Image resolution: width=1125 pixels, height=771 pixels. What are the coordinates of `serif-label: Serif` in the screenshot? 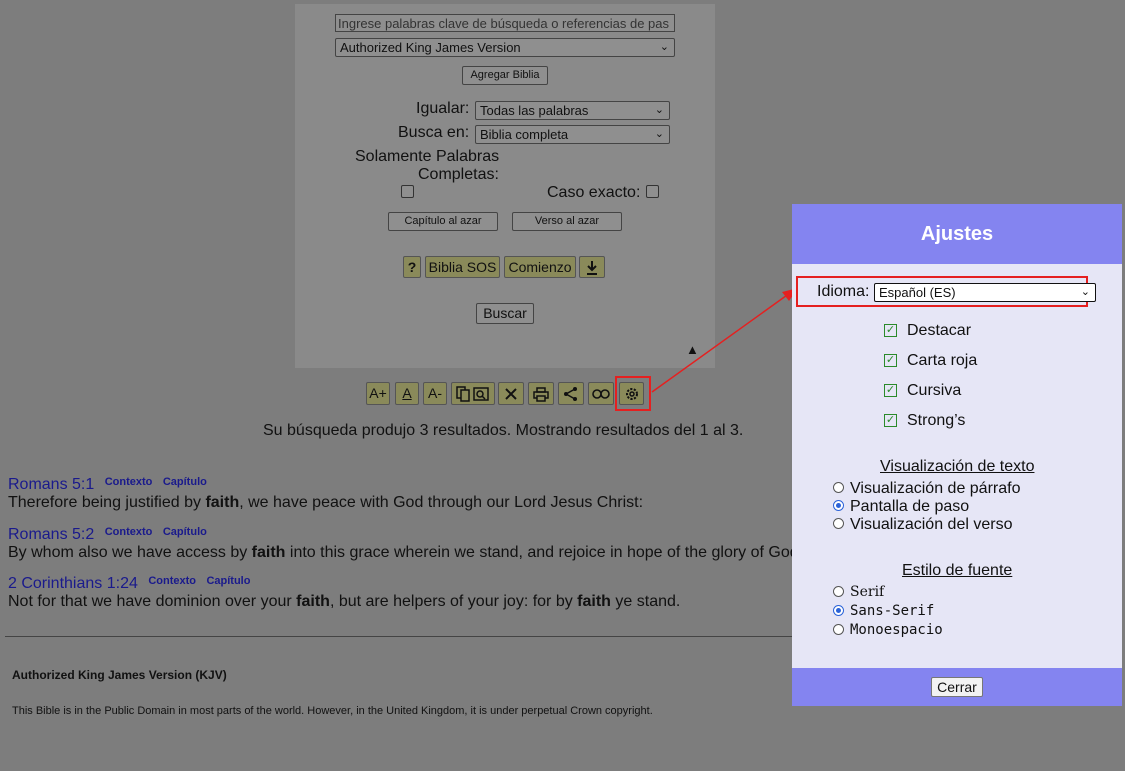 It's located at (867, 592).